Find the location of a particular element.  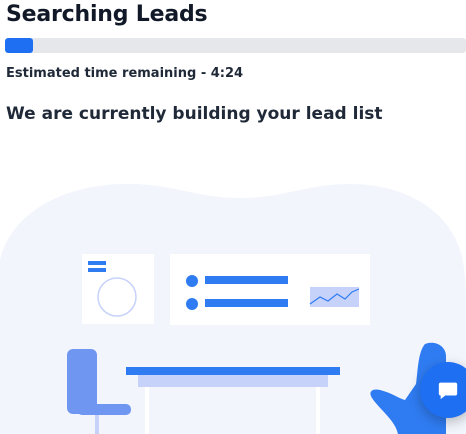

status-message: We are currently building your lead list is located at coordinates (194, 114).